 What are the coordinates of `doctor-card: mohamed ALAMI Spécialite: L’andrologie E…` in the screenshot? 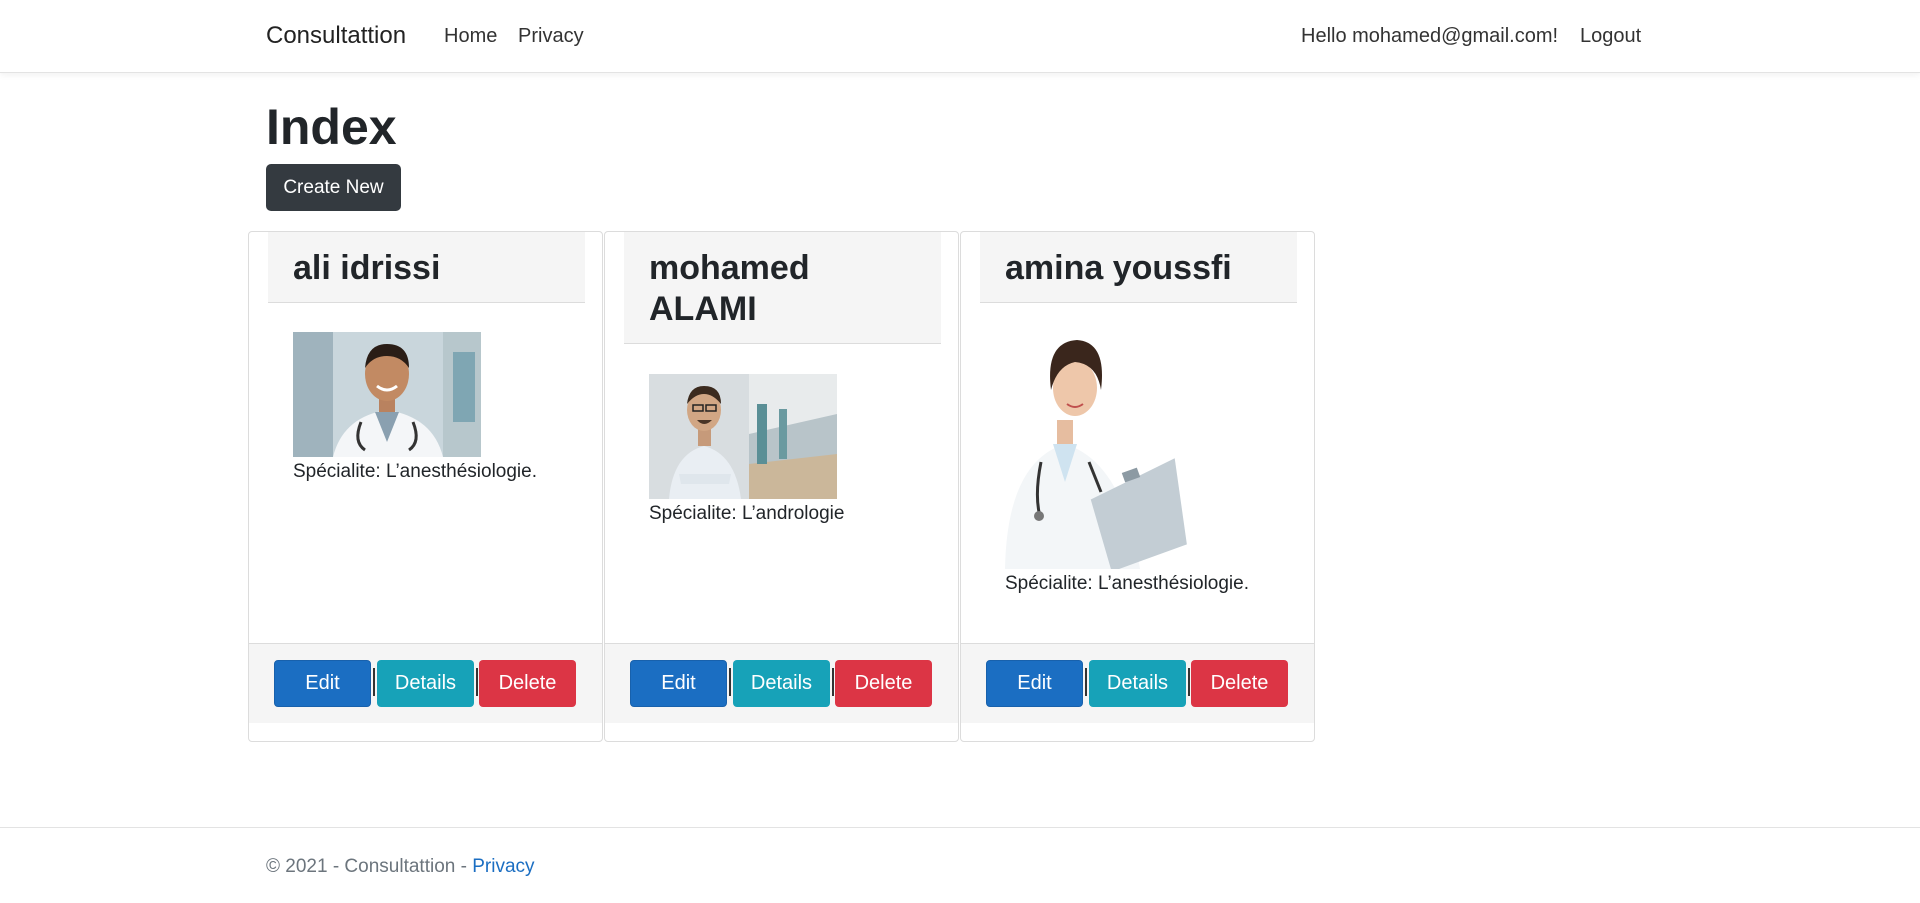 It's located at (781, 486).